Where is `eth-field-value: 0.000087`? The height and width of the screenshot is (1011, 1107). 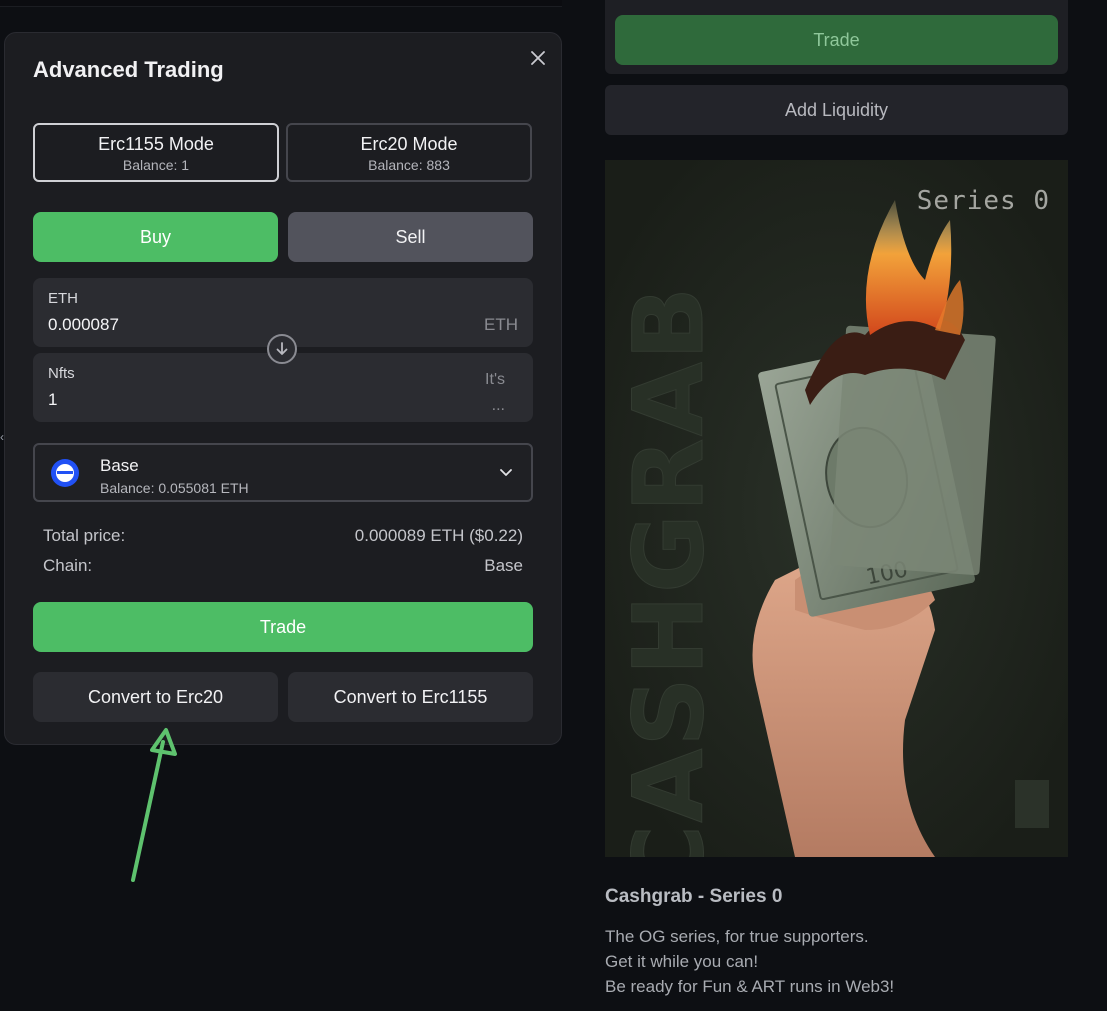 eth-field-value: 0.000087 is located at coordinates (83, 325).